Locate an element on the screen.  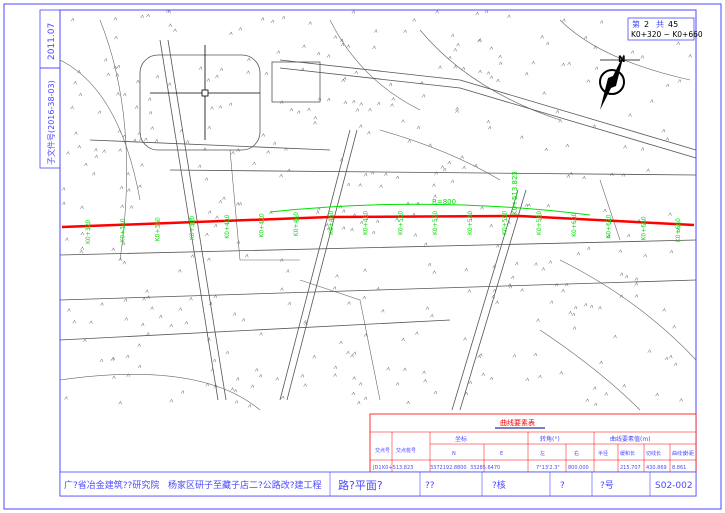
side-strip: 2011.07 子文件号(2016-38-03) is located at coordinates (50, 89).